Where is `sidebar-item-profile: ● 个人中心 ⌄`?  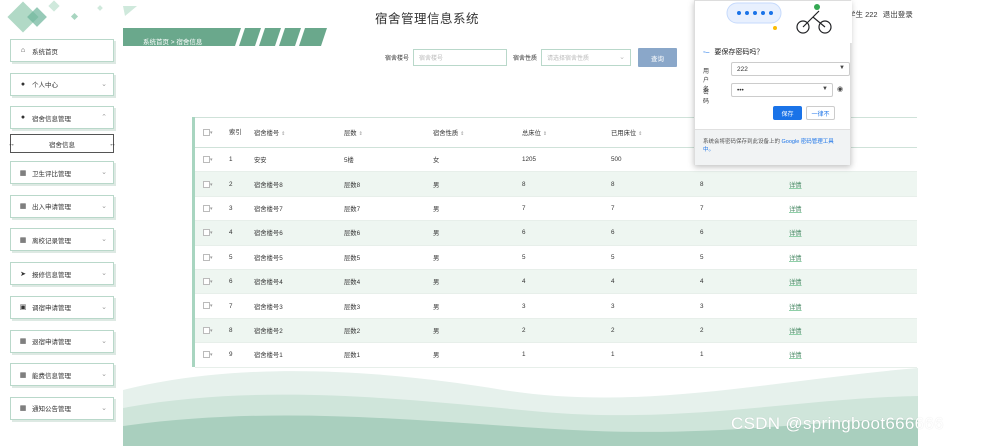 sidebar-item-profile: ● 个人中心 ⌄ is located at coordinates (62, 84).